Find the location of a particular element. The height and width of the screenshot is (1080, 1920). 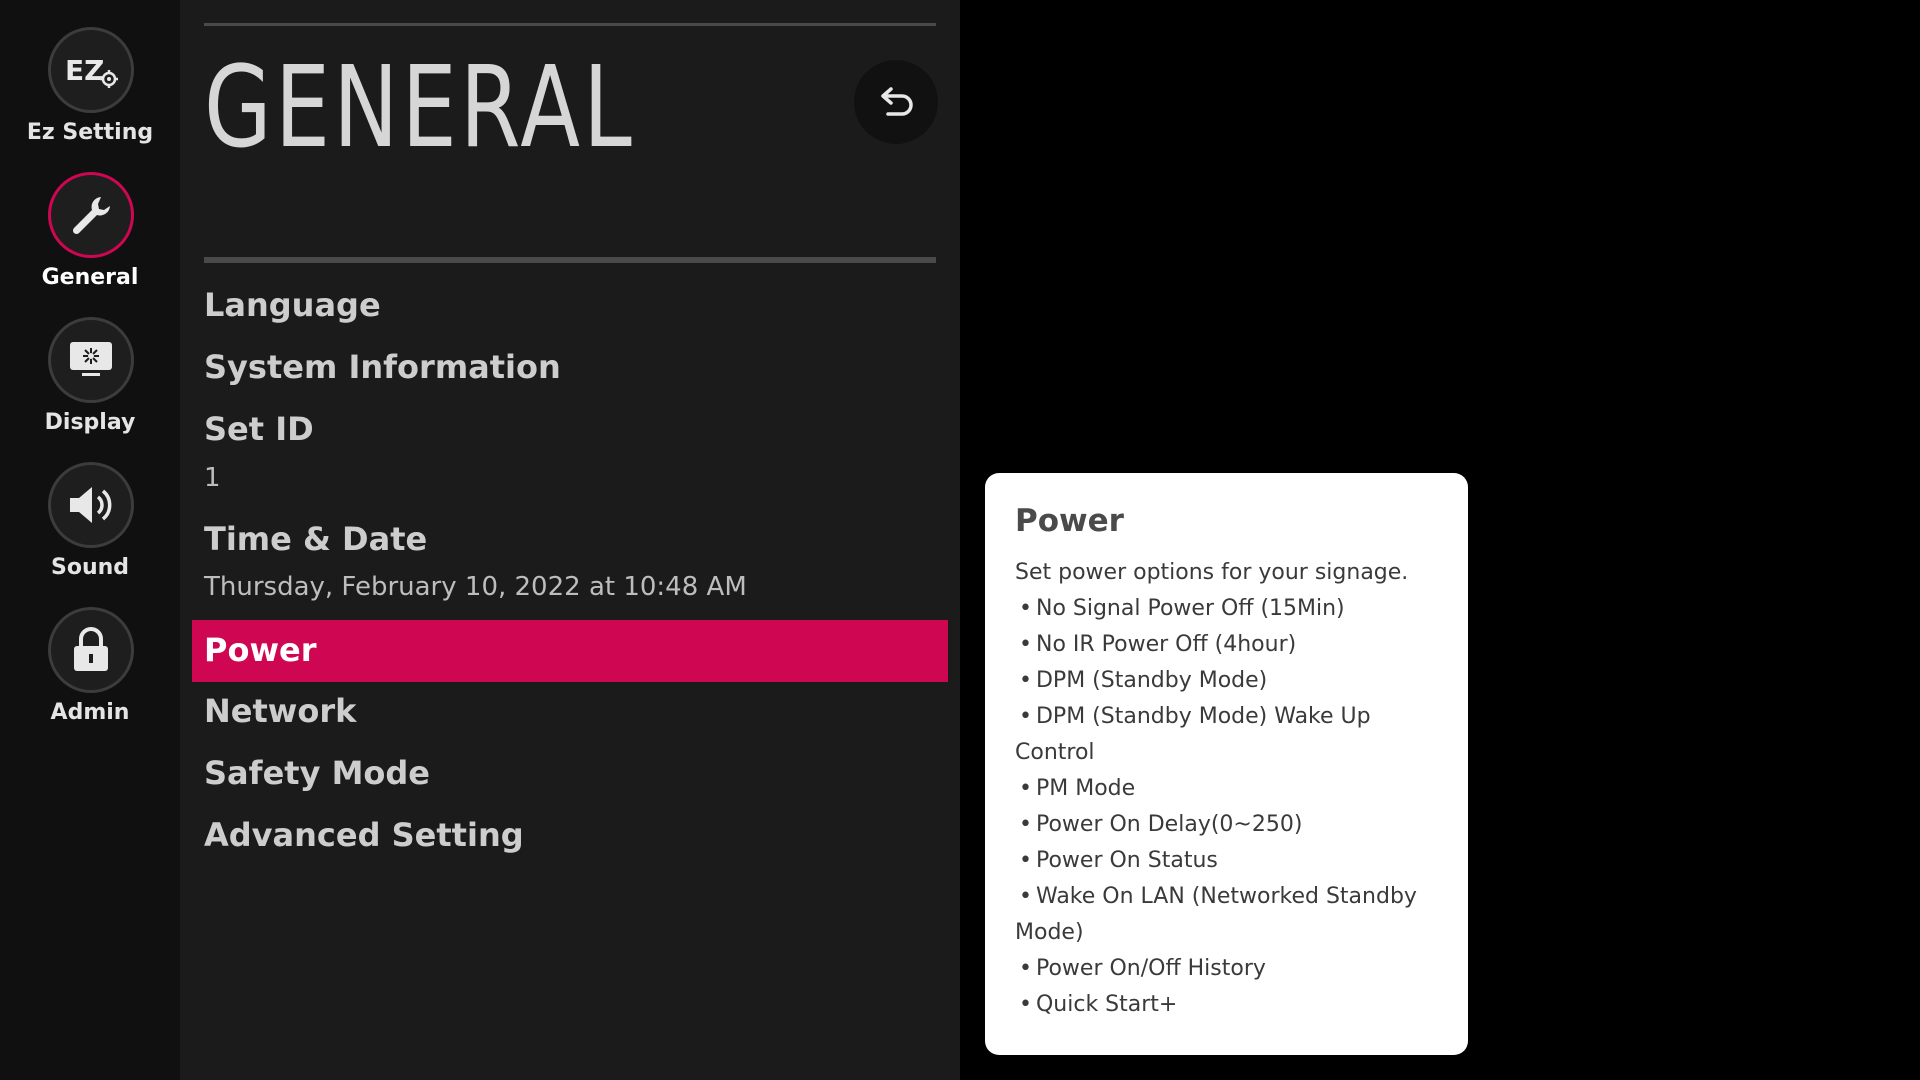

list-item: • PM Mode is located at coordinates (1077, 788).